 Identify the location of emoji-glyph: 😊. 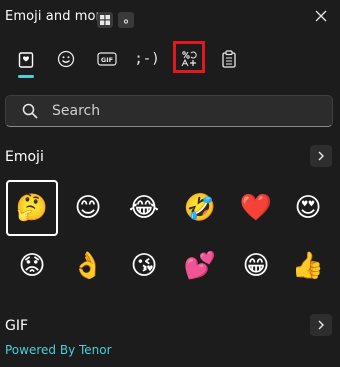
(88, 208).